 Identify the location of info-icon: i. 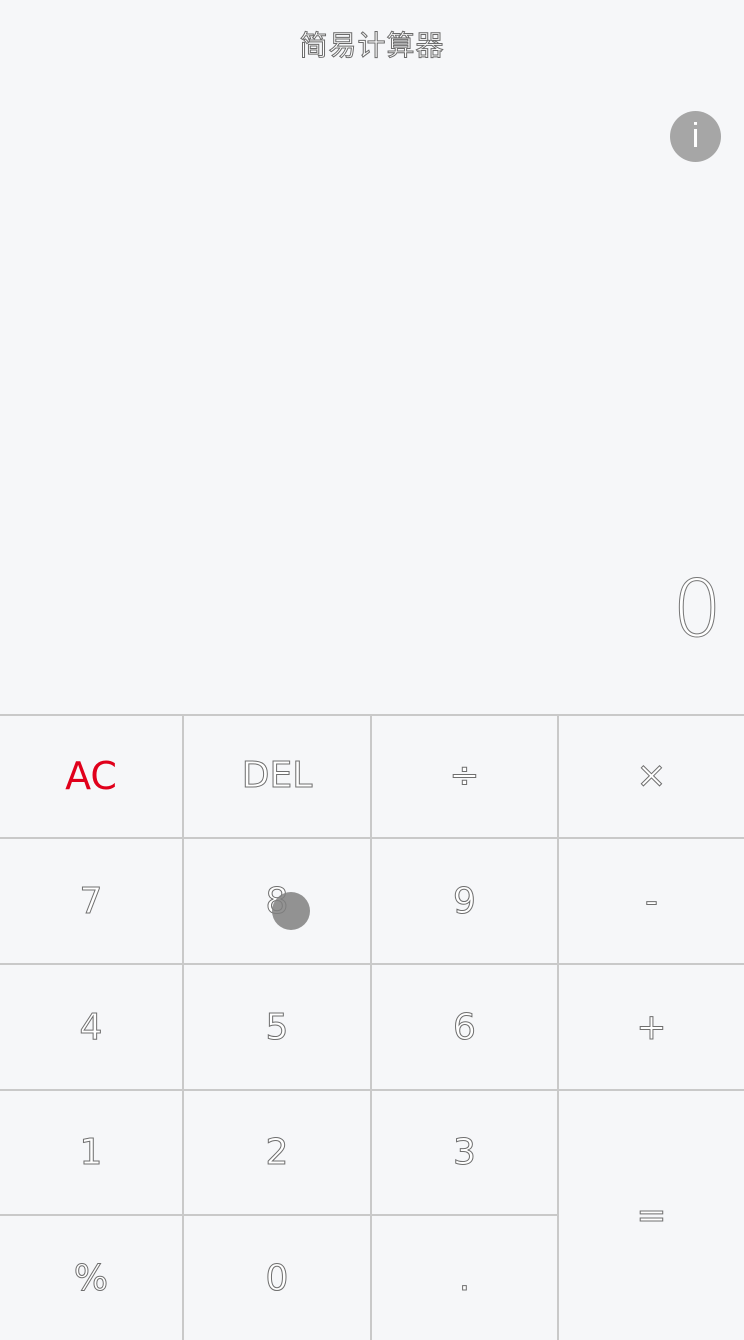
(695, 136).